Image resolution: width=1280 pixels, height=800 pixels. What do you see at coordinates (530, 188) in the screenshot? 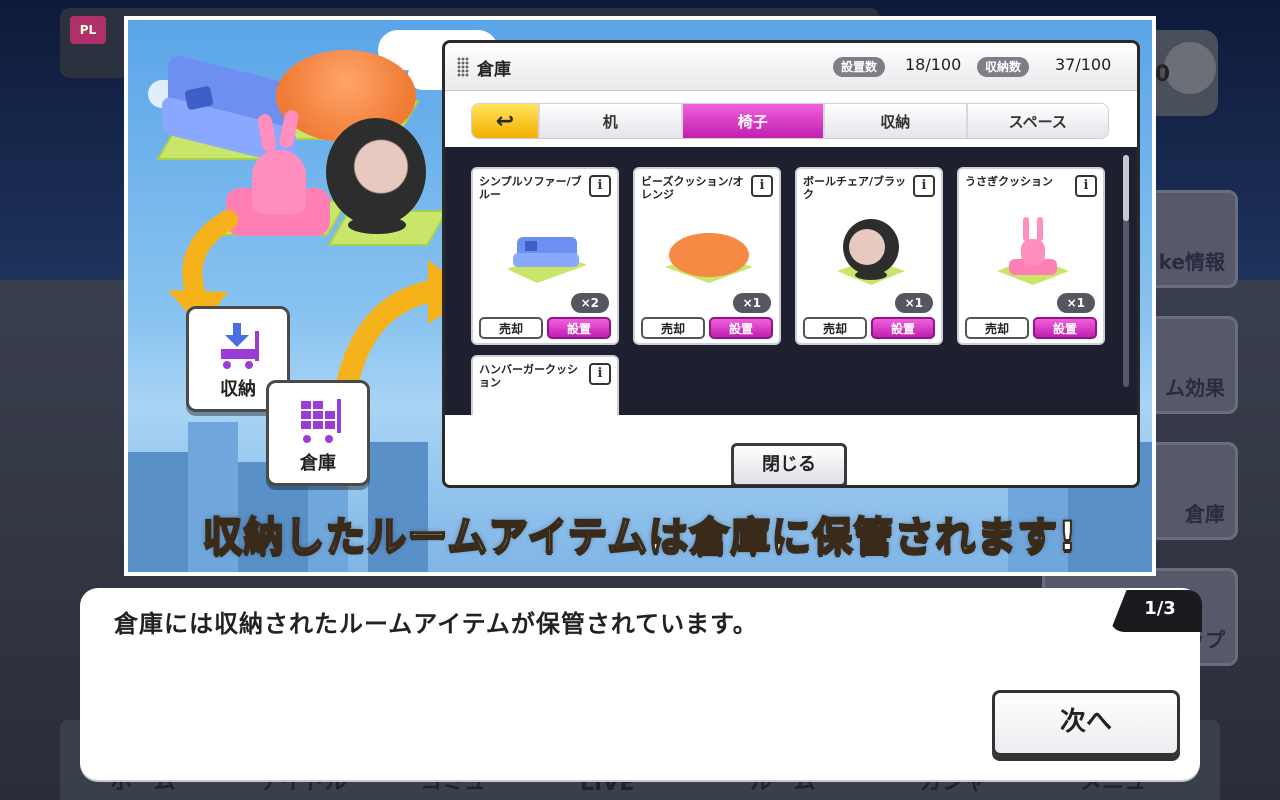
I see `item-name: シンプルソファー/ブルー` at bounding box center [530, 188].